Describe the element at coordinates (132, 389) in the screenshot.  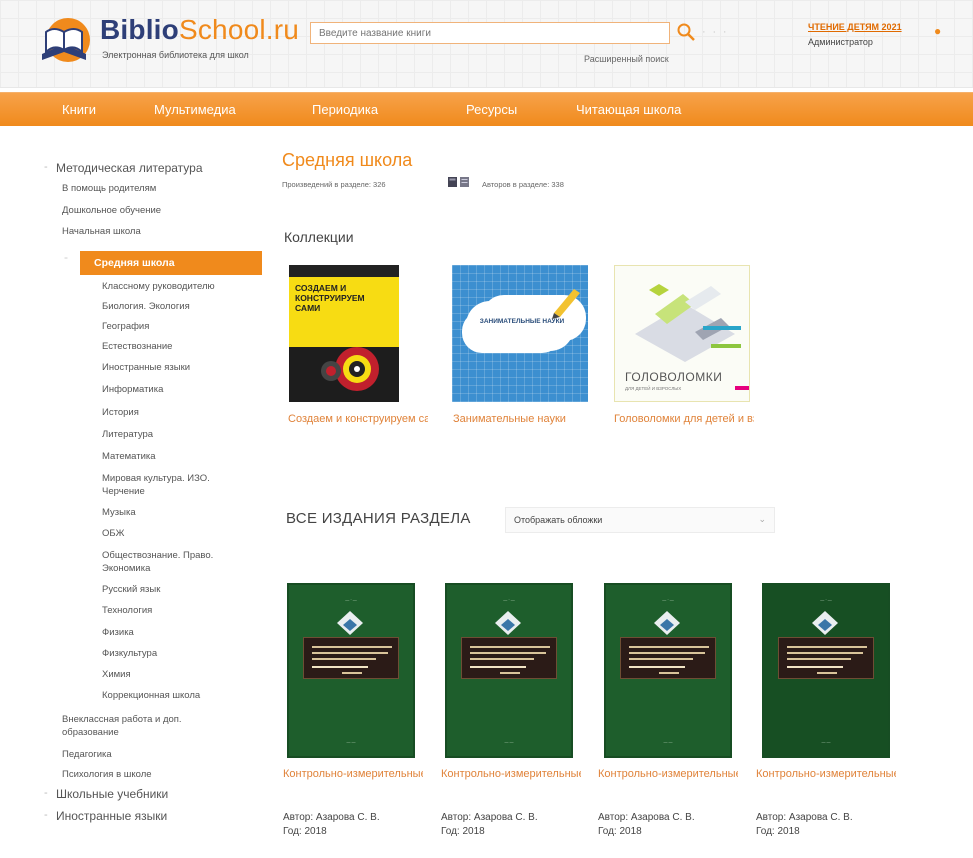
I see `sidebar-subitem: Информатика` at that location.